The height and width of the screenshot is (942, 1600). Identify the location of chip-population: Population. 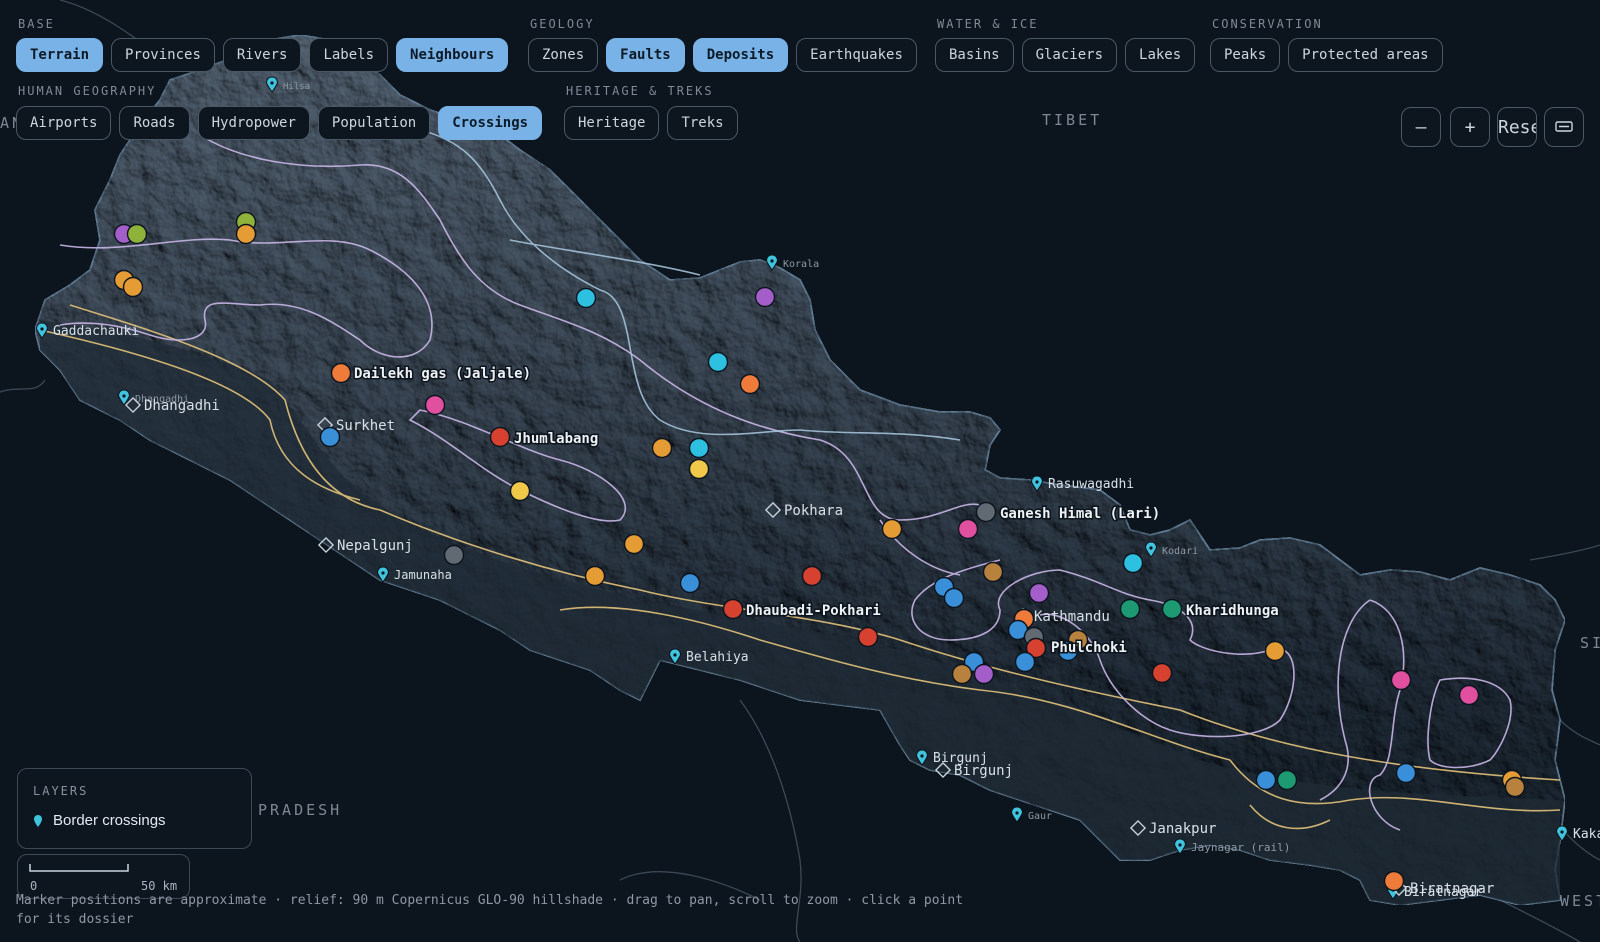
(374, 123).